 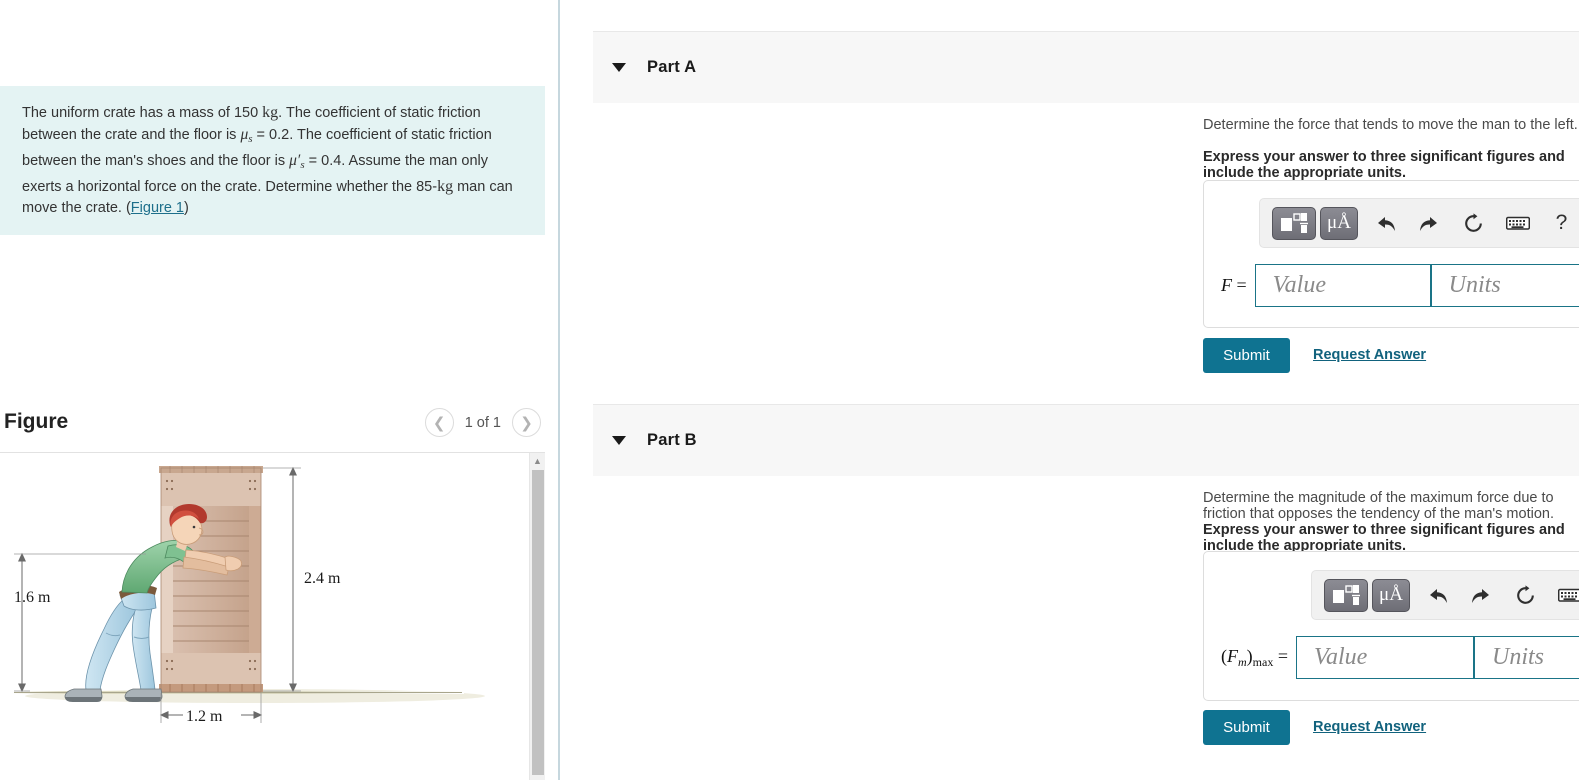 What do you see at coordinates (157, 208) in the screenshot?
I see `figure-1-link: Figure 1` at bounding box center [157, 208].